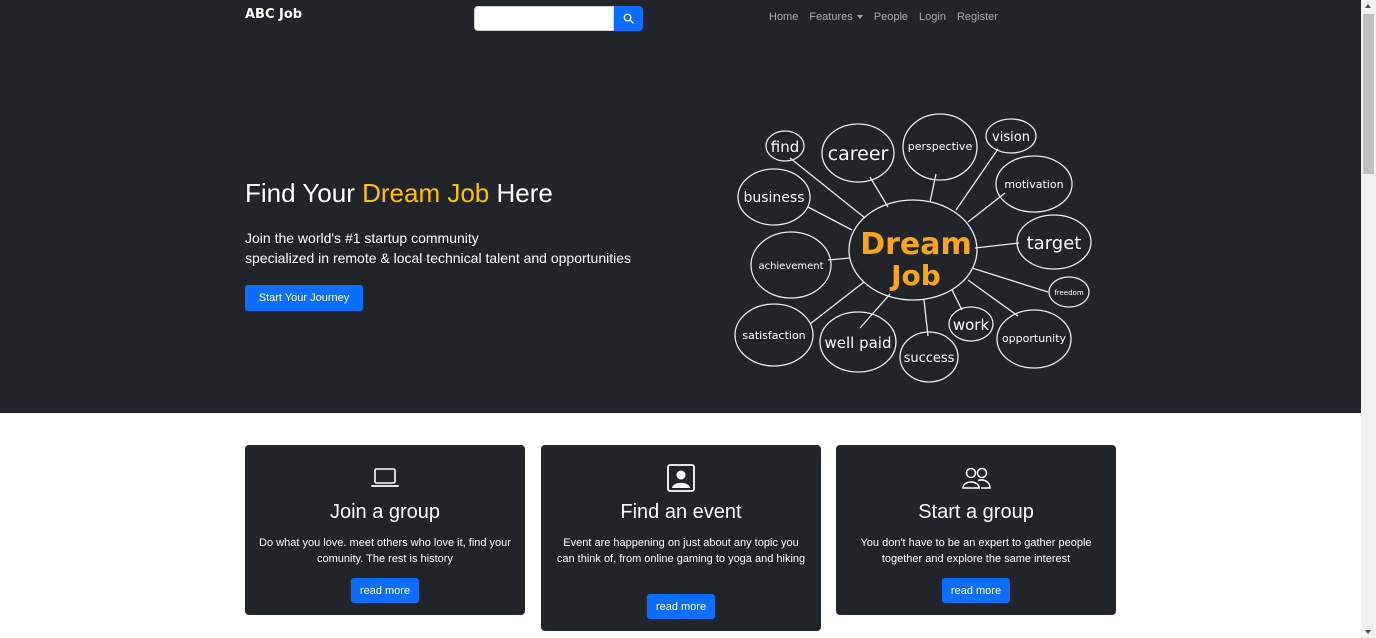  Describe the element at coordinates (929, 358) in the screenshot. I see `mindmap-word-success: success` at that location.